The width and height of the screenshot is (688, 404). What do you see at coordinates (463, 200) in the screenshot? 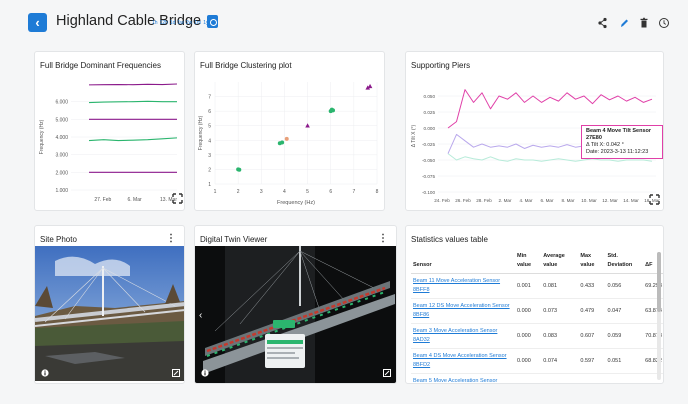
I see `x-tick-label: 26. Feb` at bounding box center [463, 200].